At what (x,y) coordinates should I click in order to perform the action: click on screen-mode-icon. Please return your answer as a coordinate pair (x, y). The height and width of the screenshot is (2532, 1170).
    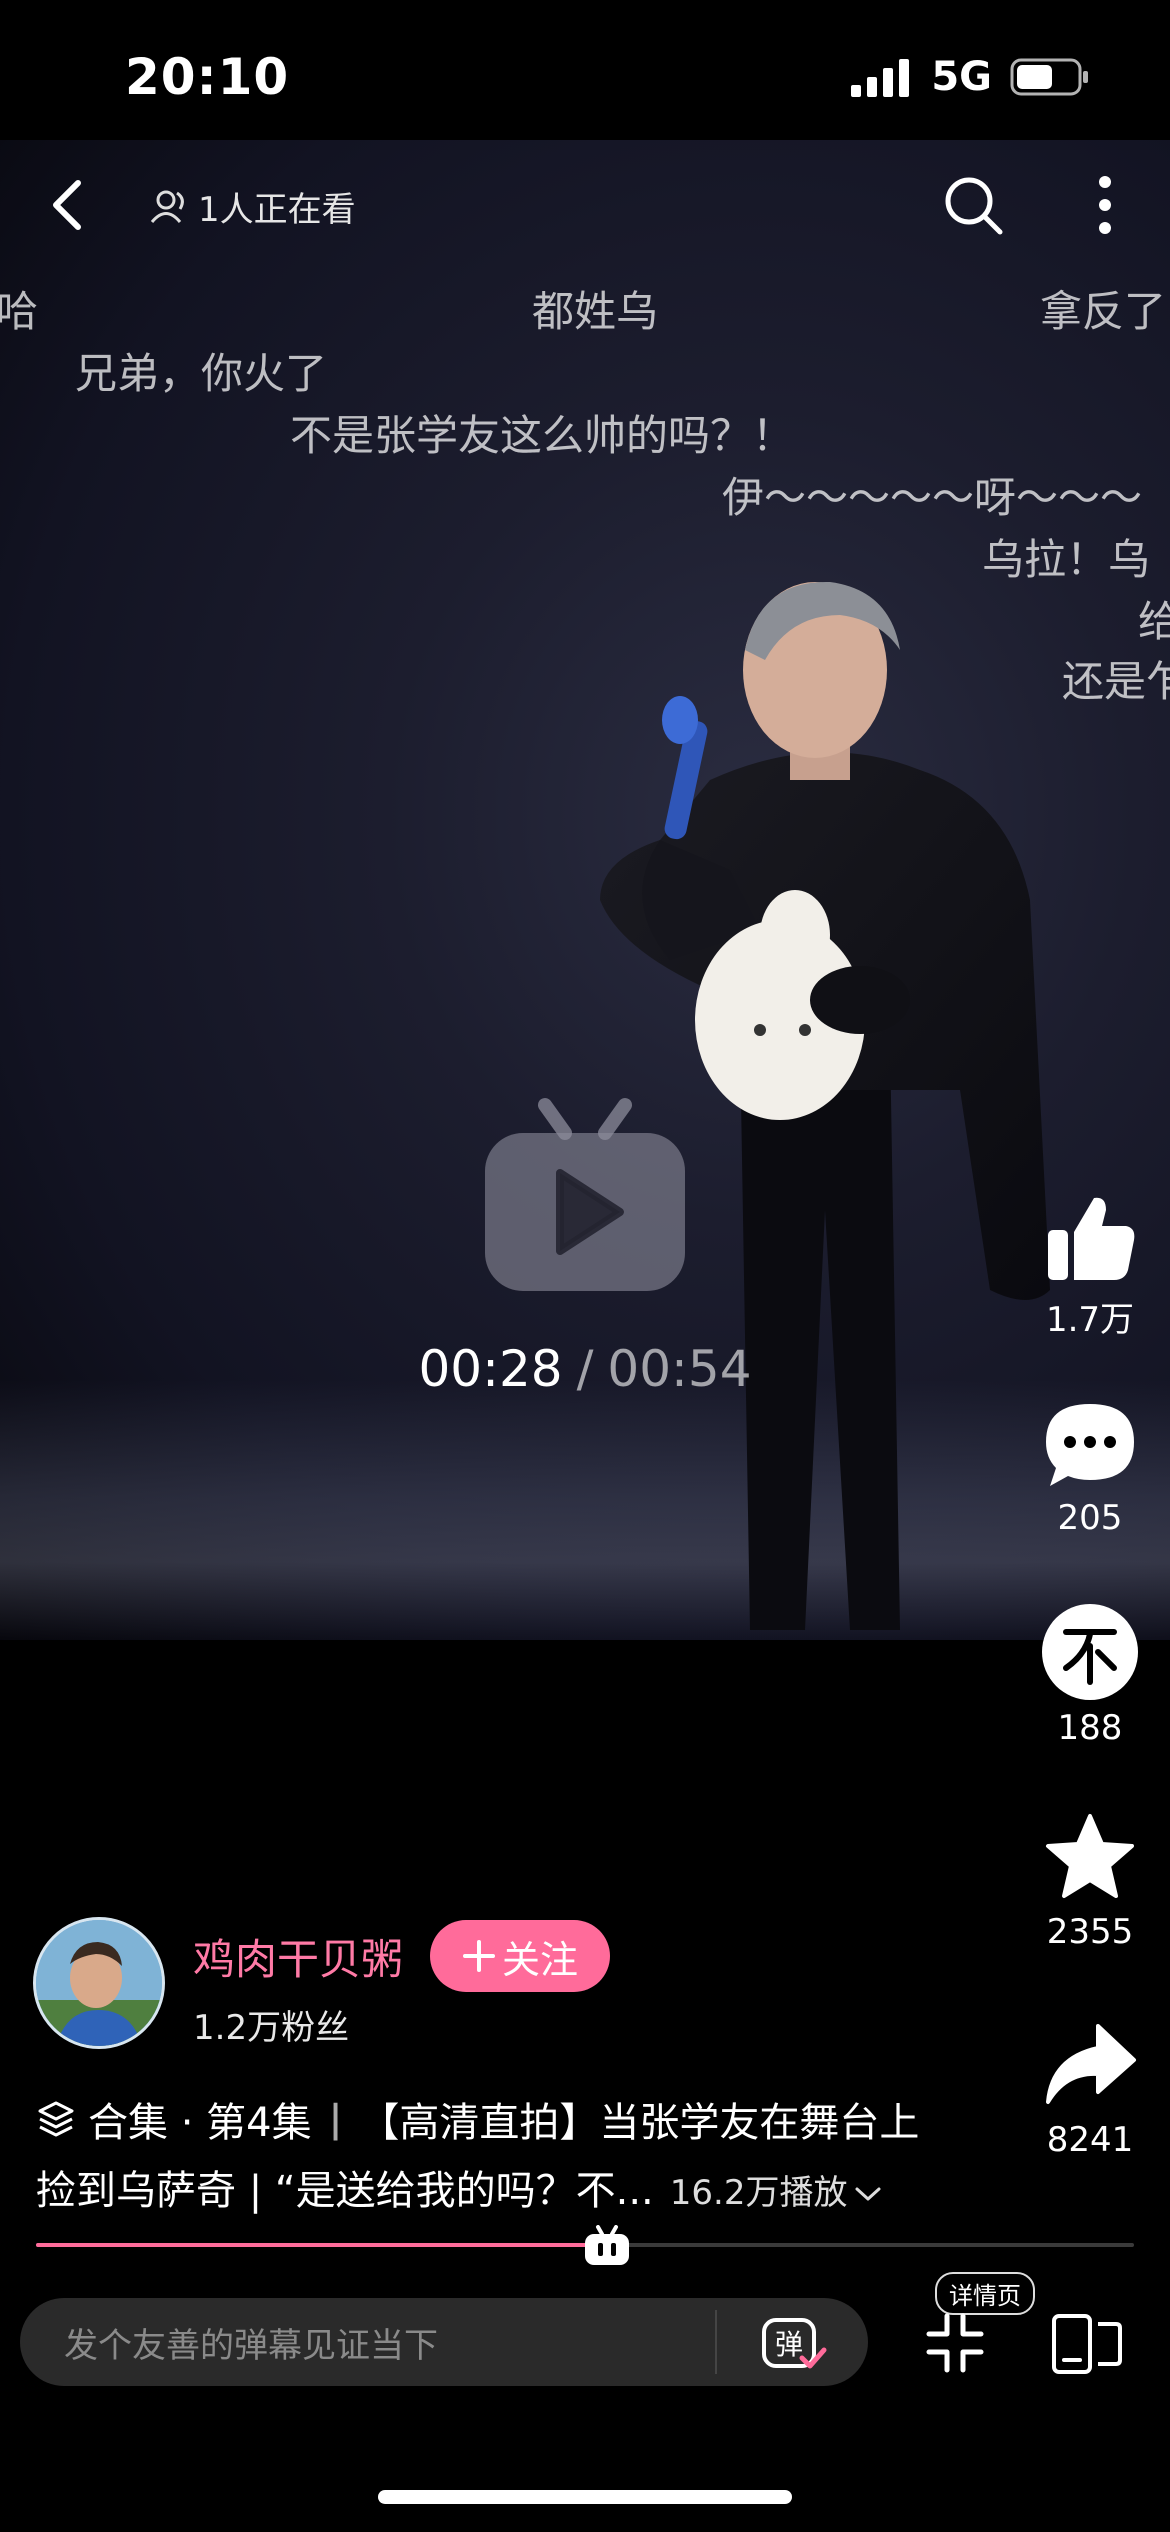
    Looking at the image, I should click on (1087, 2343).